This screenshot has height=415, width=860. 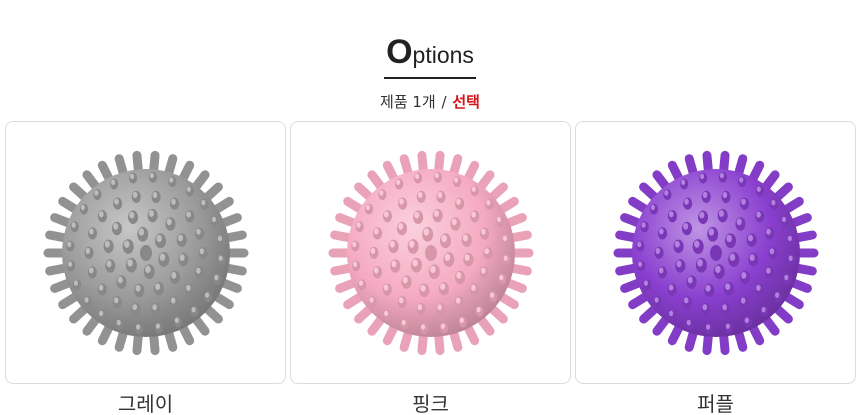 I want to click on option-labels: 그레이 핑크 퍼플, so click(x=430, y=401).